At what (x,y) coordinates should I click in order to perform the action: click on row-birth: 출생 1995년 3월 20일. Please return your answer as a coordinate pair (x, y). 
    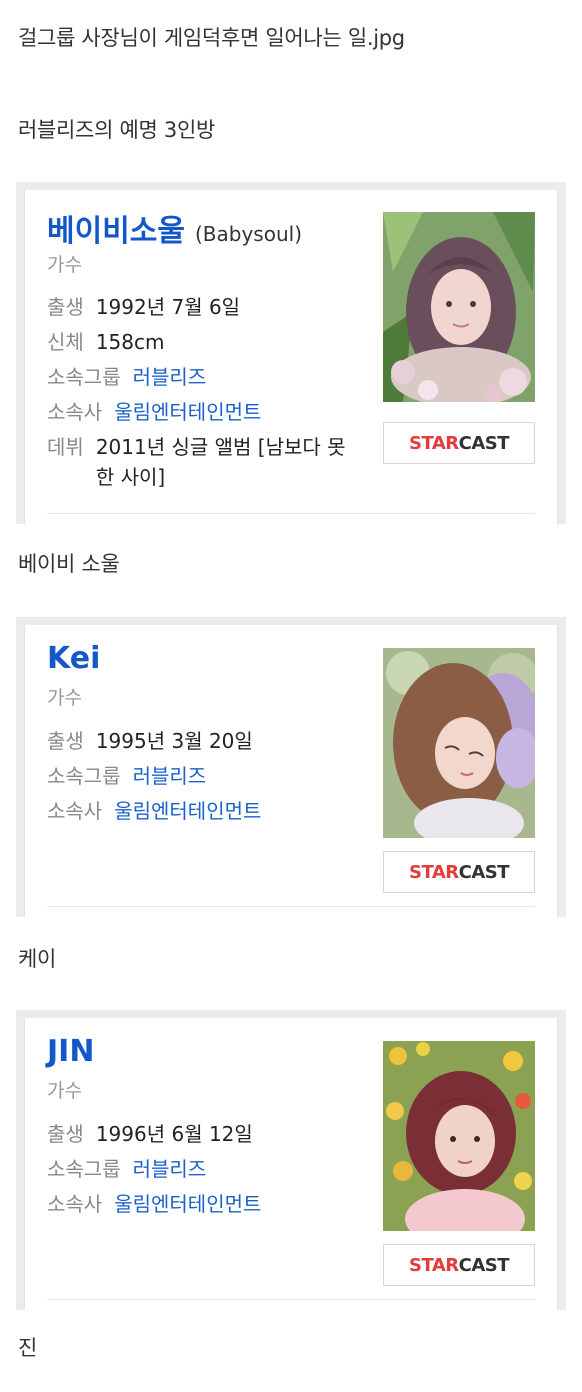
    Looking at the image, I should click on (197, 741).